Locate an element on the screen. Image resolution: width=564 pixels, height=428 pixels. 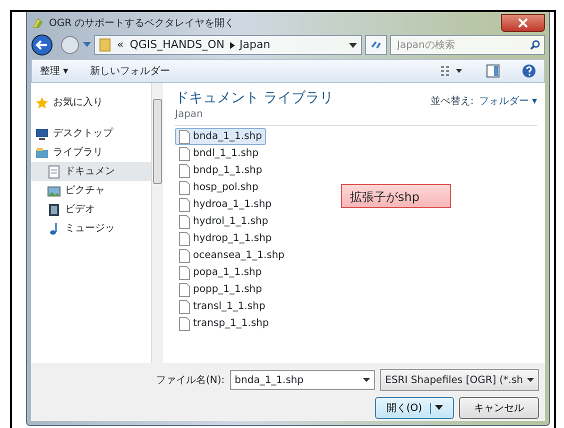
sidebar-item: デスクトップ is located at coordinates (91, 133).